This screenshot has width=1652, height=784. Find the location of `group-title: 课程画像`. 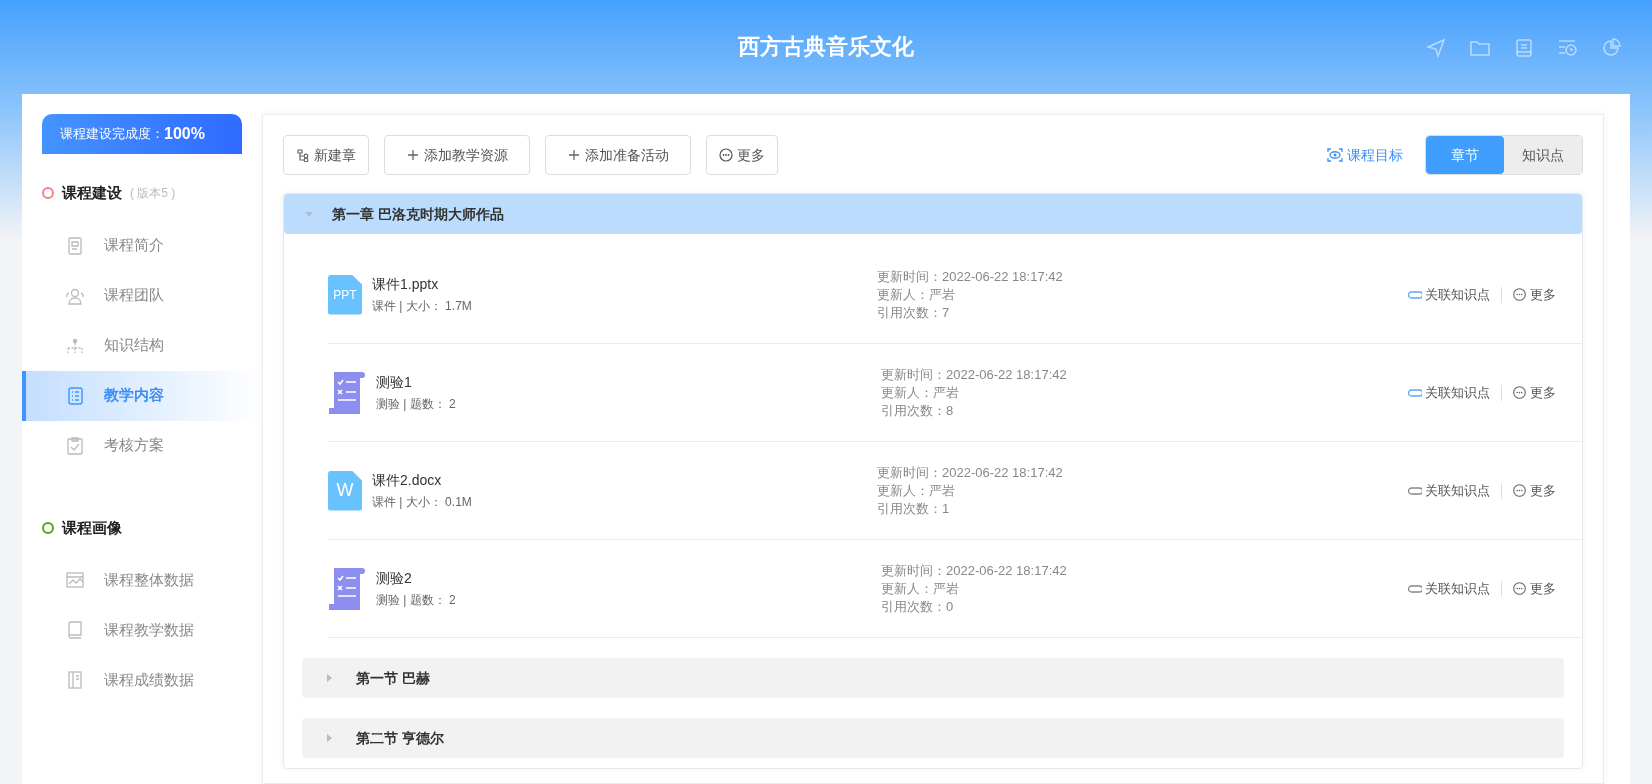

group-title: 课程画像 is located at coordinates (92, 527).